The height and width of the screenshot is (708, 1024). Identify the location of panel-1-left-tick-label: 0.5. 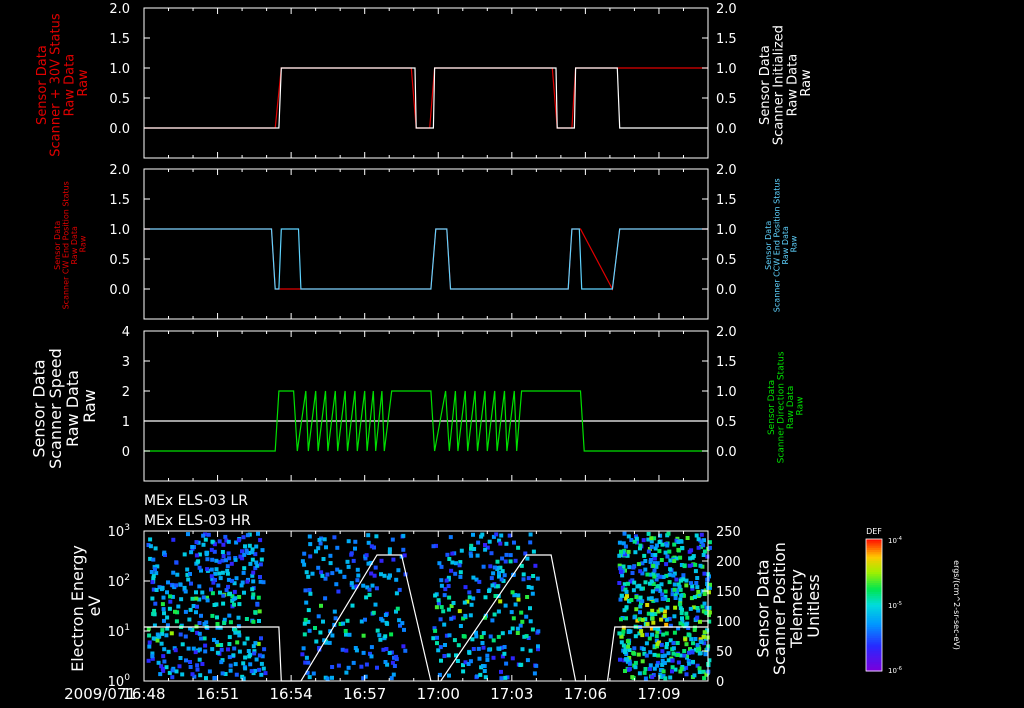
(119, 99).